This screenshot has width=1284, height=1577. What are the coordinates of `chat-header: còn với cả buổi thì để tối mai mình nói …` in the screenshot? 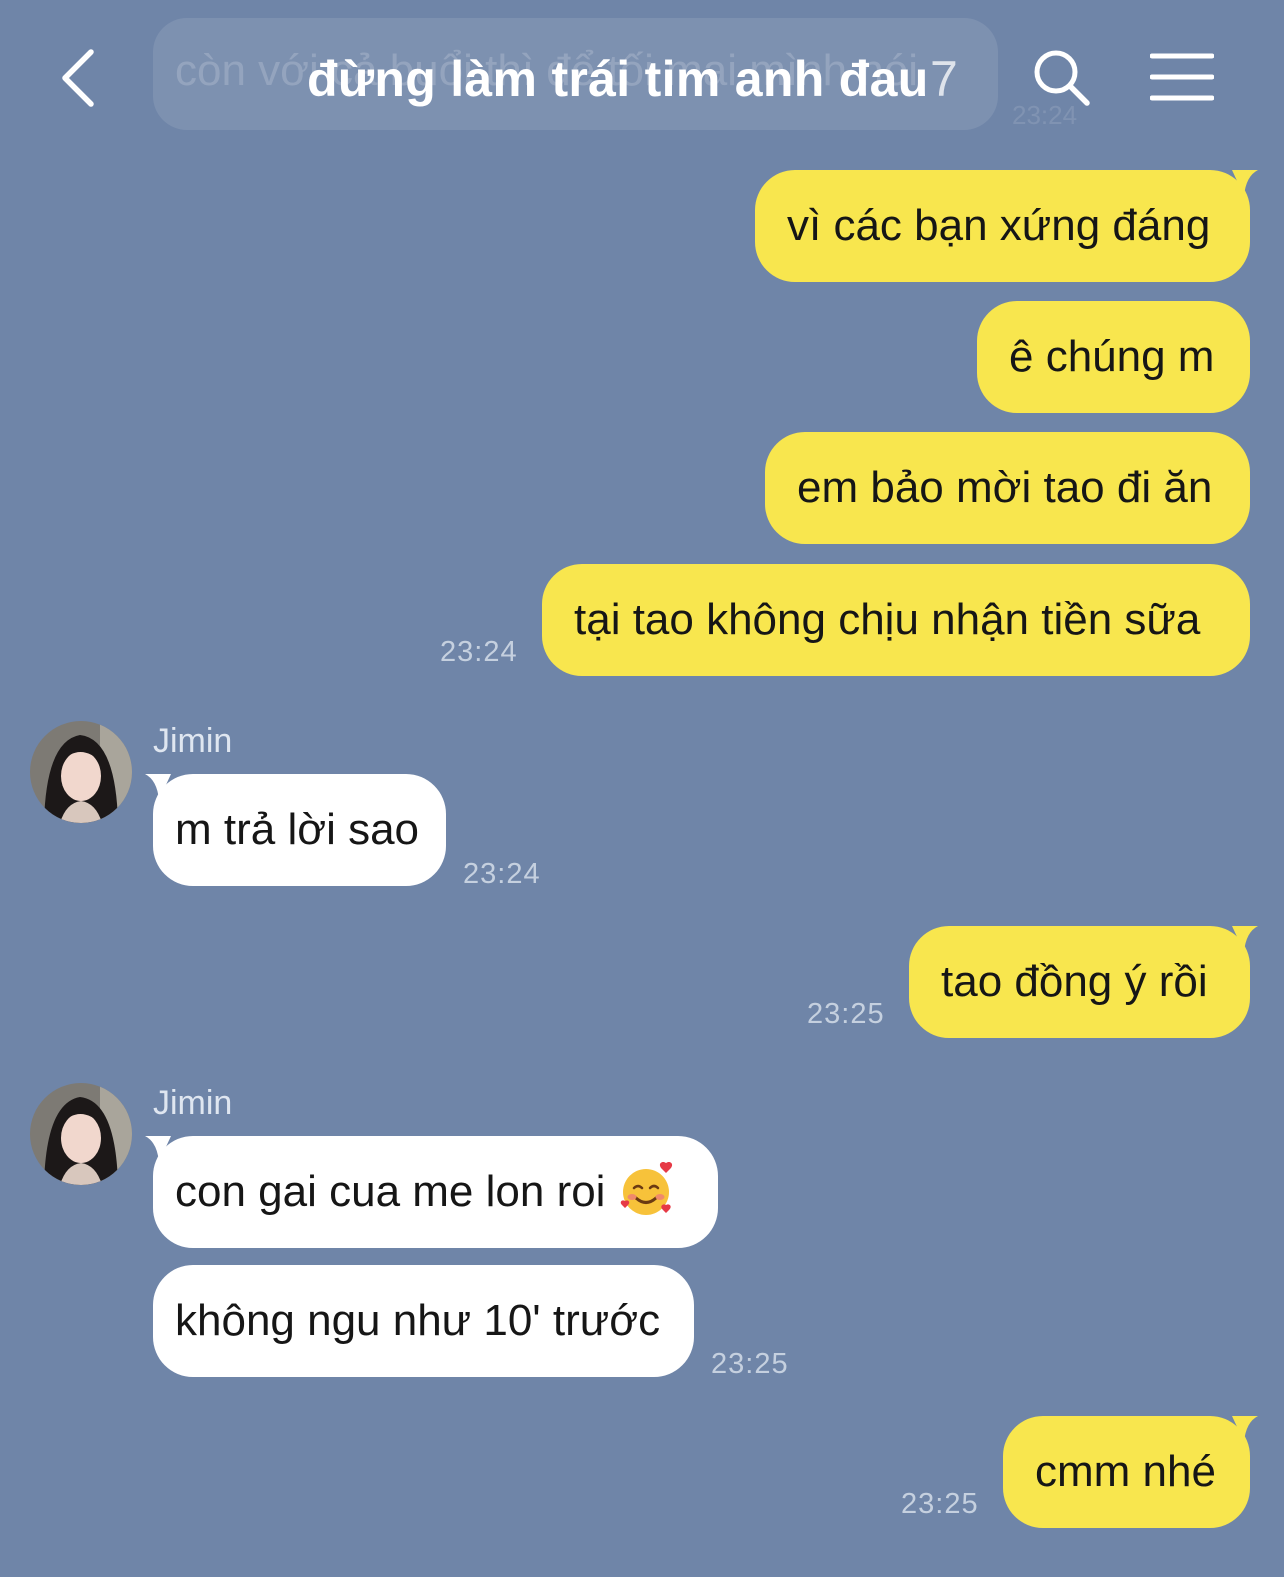 It's located at (642, 75).